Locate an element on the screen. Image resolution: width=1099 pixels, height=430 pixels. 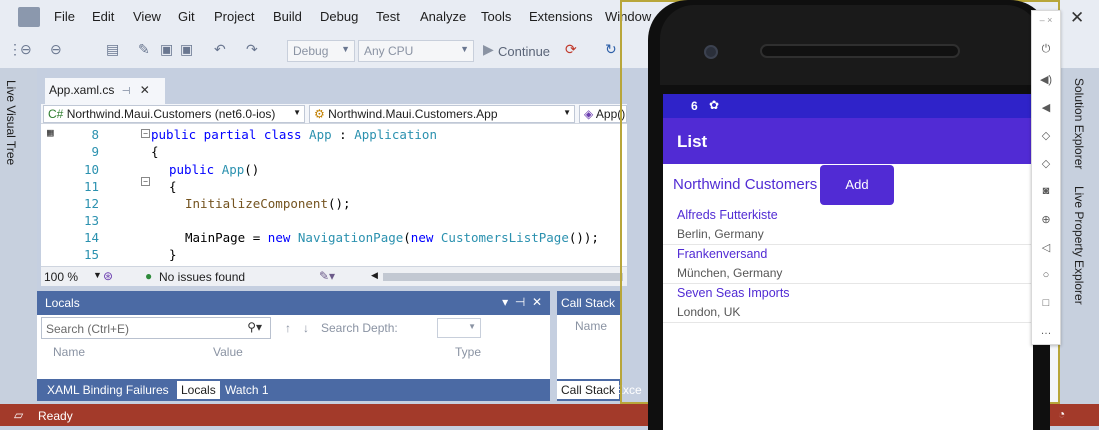
search-input: Search (Ctrl+E) ⚲▾ is located at coordinates (156, 328).